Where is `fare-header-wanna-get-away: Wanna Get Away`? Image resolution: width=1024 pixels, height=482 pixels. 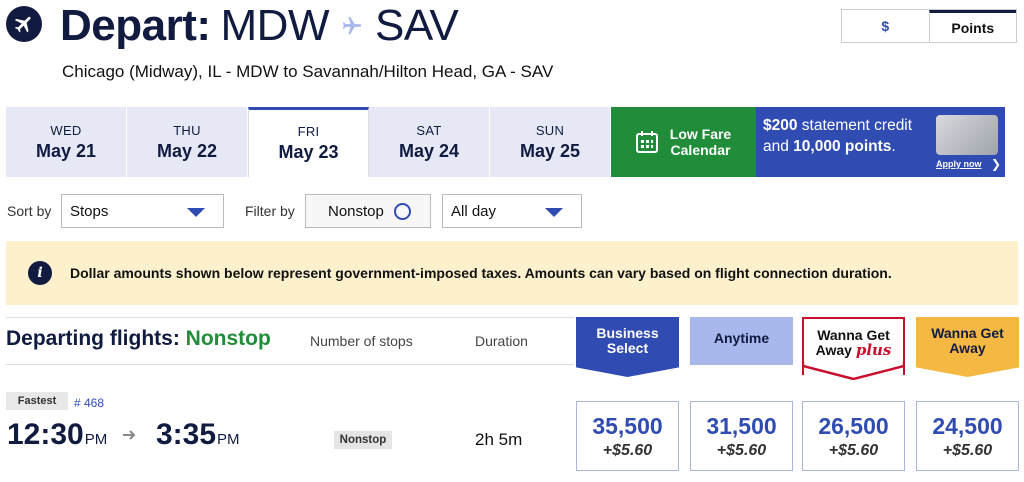
fare-header-wanna-get-away: Wanna Get Away is located at coordinates (967, 347).